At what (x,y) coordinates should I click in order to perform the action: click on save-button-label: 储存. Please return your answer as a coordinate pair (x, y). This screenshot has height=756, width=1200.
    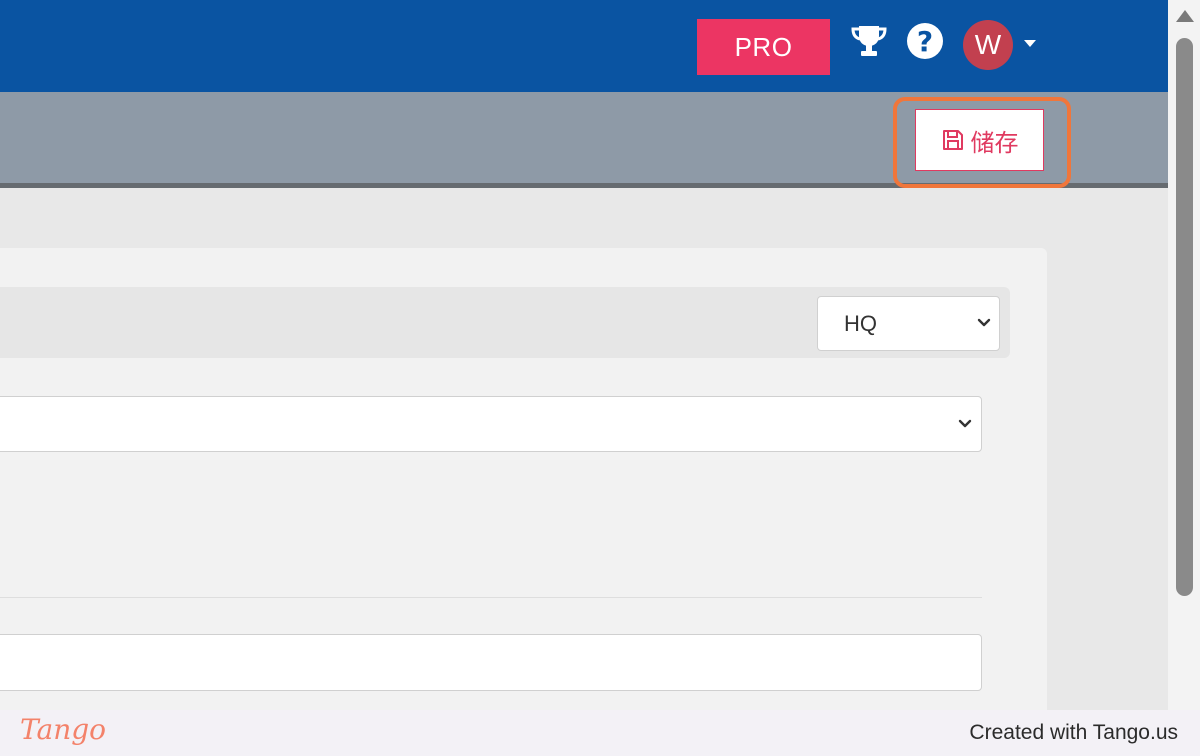
    Looking at the image, I should click on (994, 142).